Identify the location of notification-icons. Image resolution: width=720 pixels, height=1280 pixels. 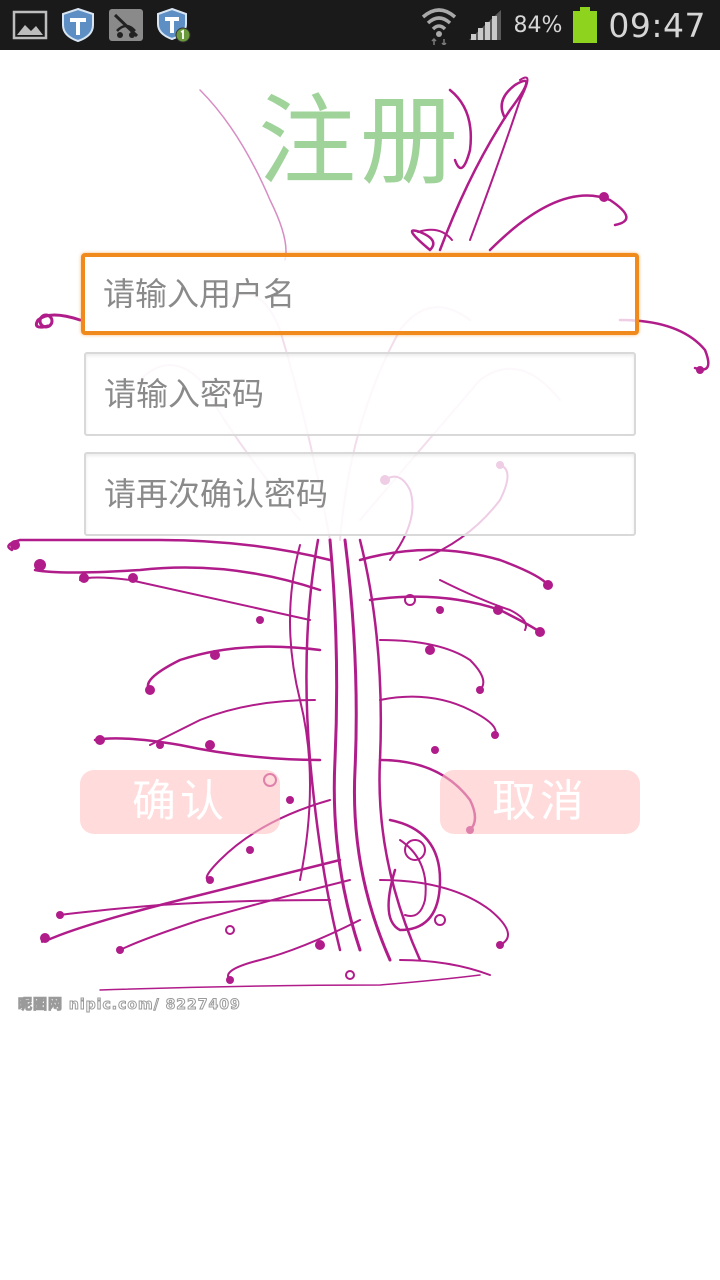
(102, 25).